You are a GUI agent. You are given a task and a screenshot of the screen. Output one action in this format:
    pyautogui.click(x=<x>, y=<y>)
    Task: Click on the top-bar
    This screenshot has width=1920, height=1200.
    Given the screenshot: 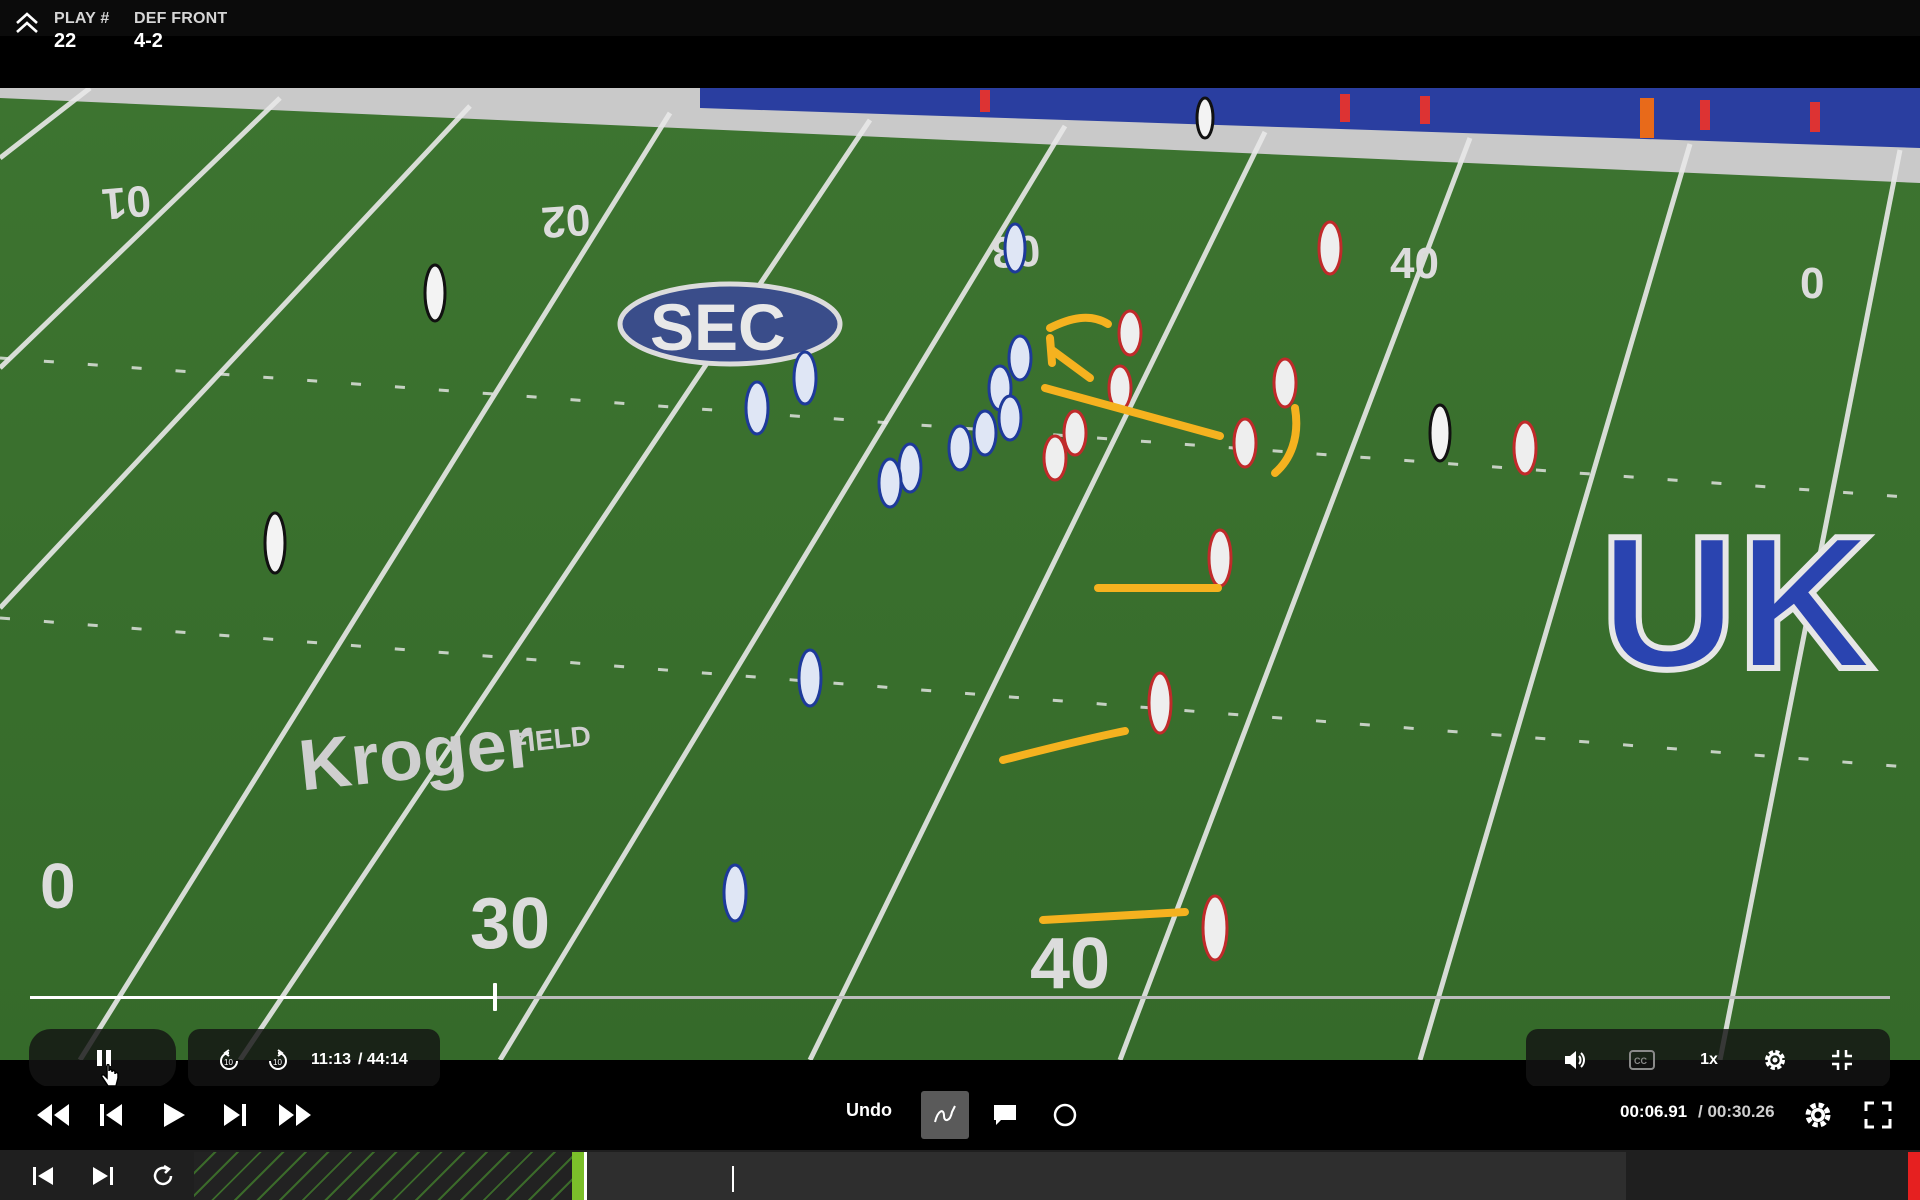 What is the action you would take?
    pyautogui.click(x=960, y=18)
    